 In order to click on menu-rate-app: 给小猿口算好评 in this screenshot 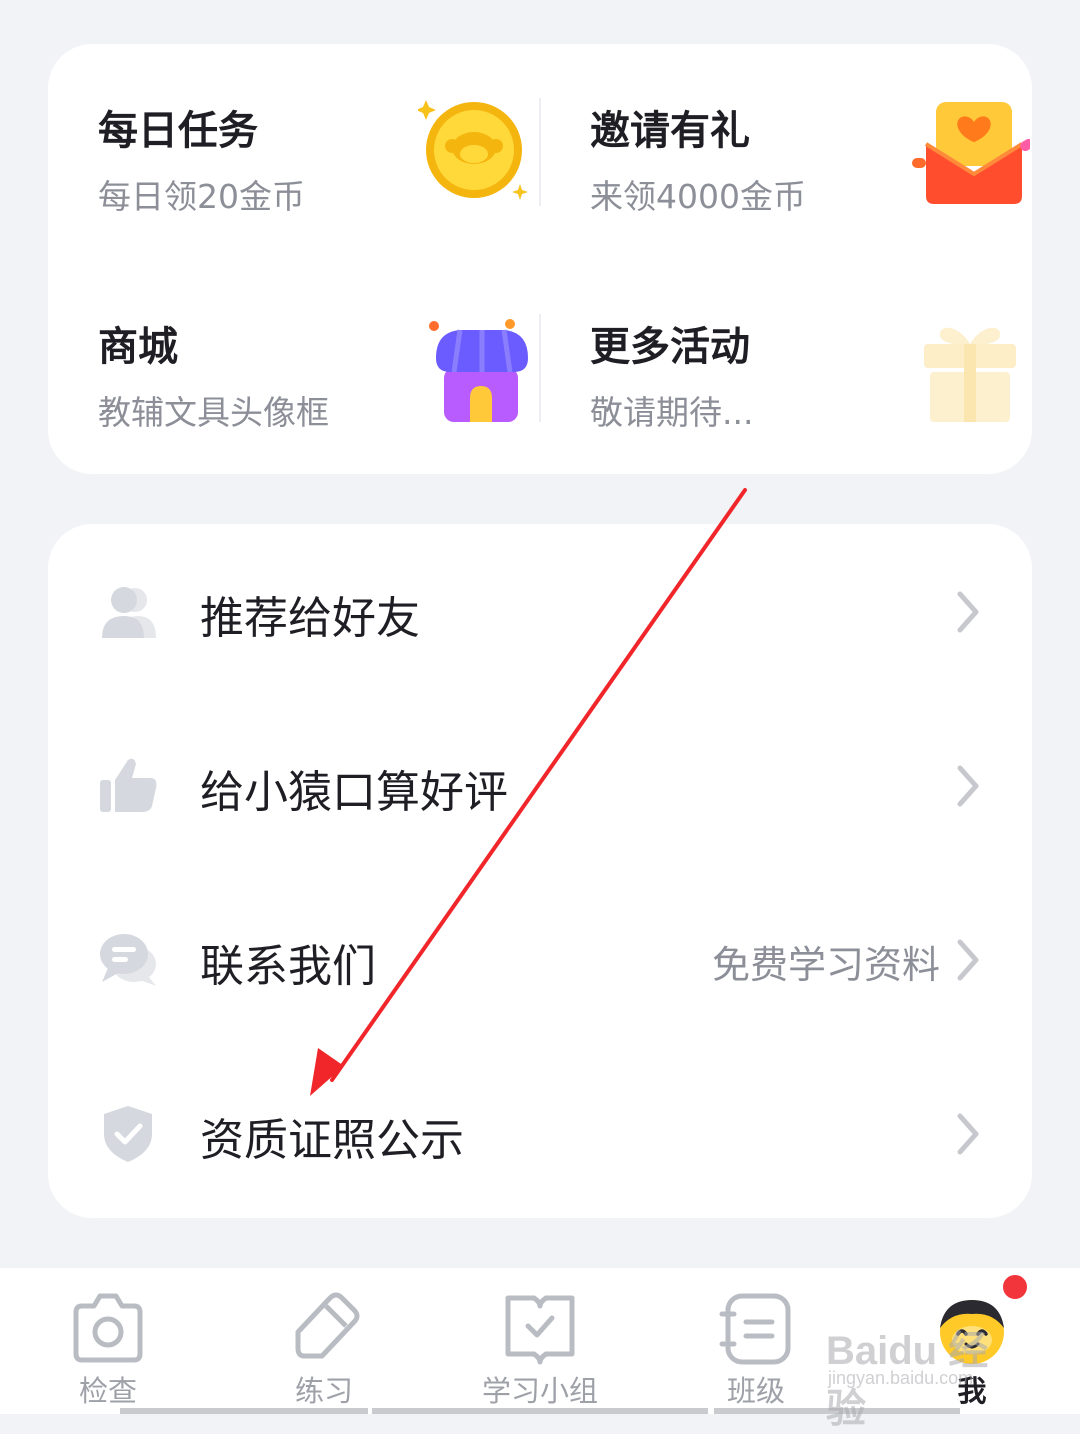, I will do `click(540, 786)`.